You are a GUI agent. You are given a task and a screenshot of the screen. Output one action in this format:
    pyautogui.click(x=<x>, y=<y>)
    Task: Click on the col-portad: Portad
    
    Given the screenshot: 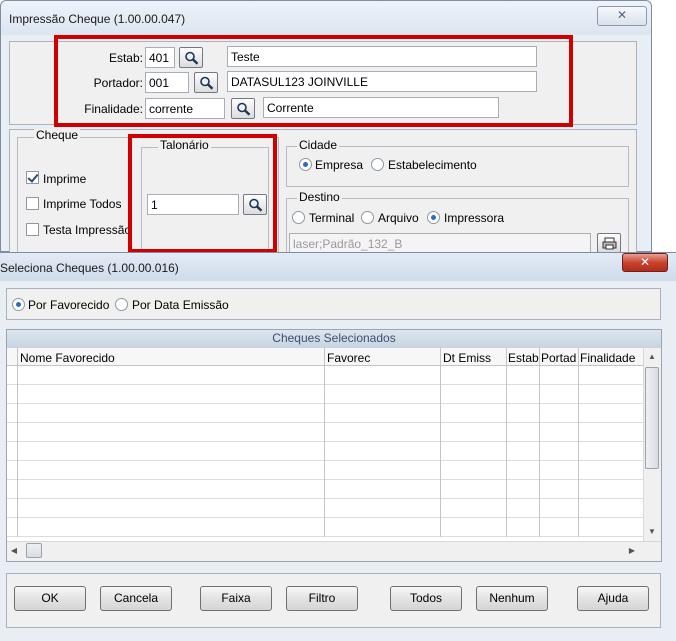 What is the action you would take?
    pyautogui.click(x=558, y=358)
    